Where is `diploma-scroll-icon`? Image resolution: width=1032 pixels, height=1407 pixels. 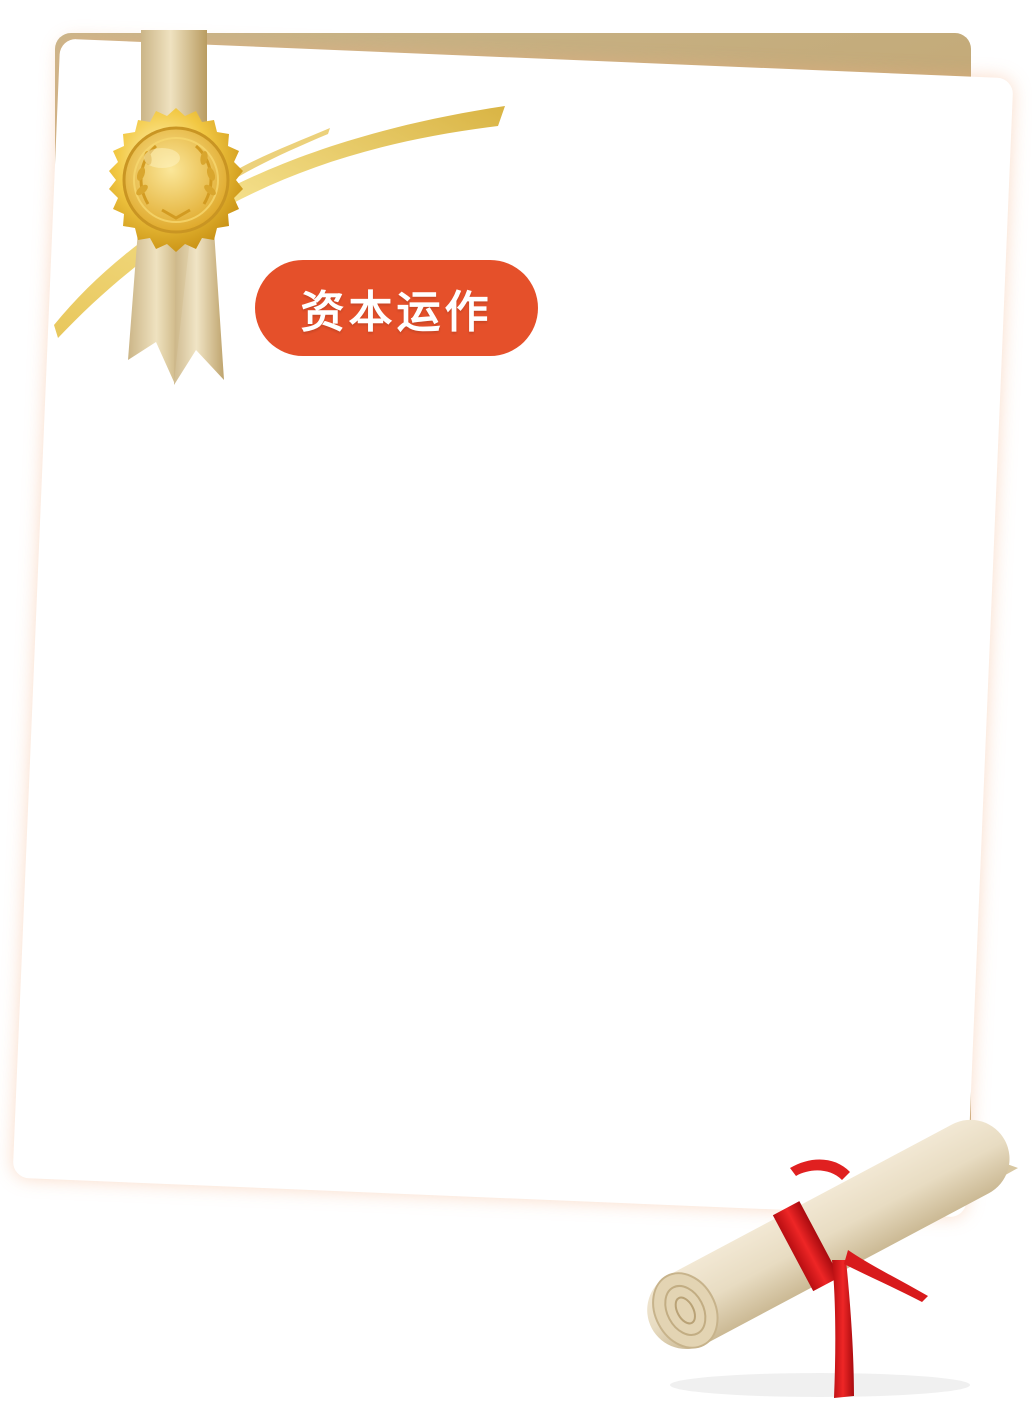 diploma-scroll-icon is located at coordinates (832, 1258).